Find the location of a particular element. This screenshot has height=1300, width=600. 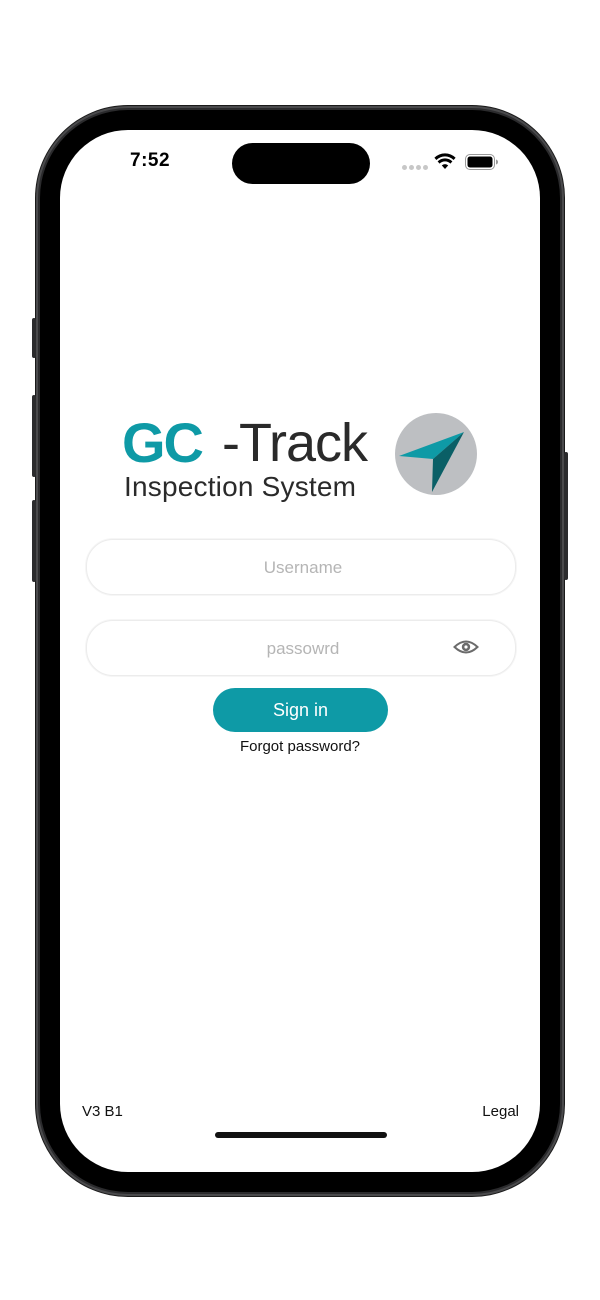

volume-up-button is located at coordinates (34, 436).